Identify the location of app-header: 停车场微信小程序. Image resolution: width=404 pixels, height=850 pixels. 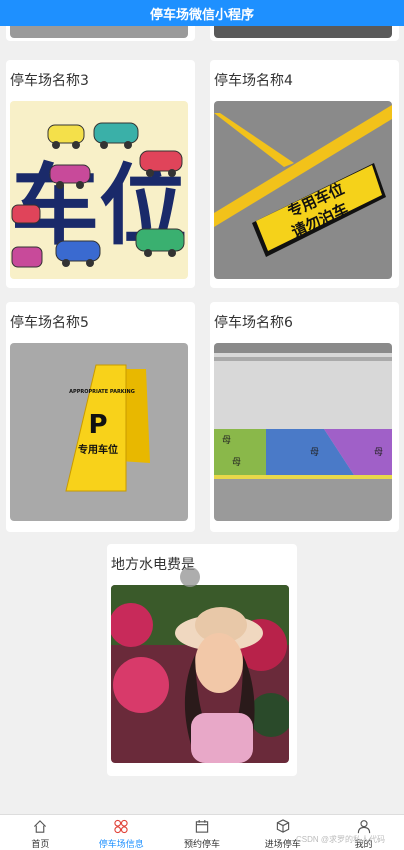
(202, 13).